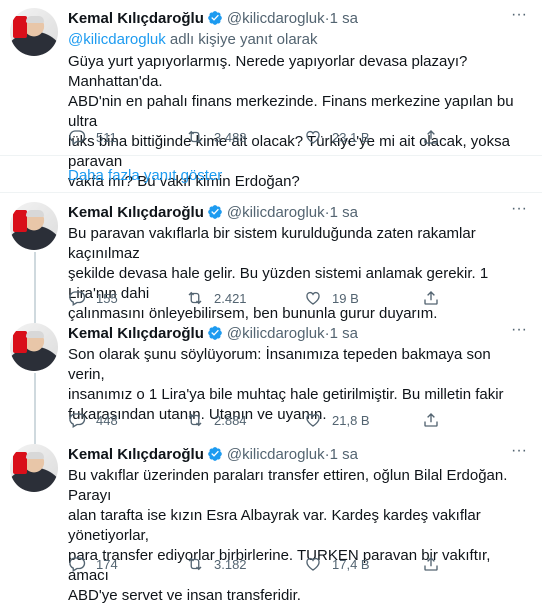 This screenshot has height=606, width=542. Describe the element at coordinates (271, 155) in the screenshot. I see `divider` at that location.